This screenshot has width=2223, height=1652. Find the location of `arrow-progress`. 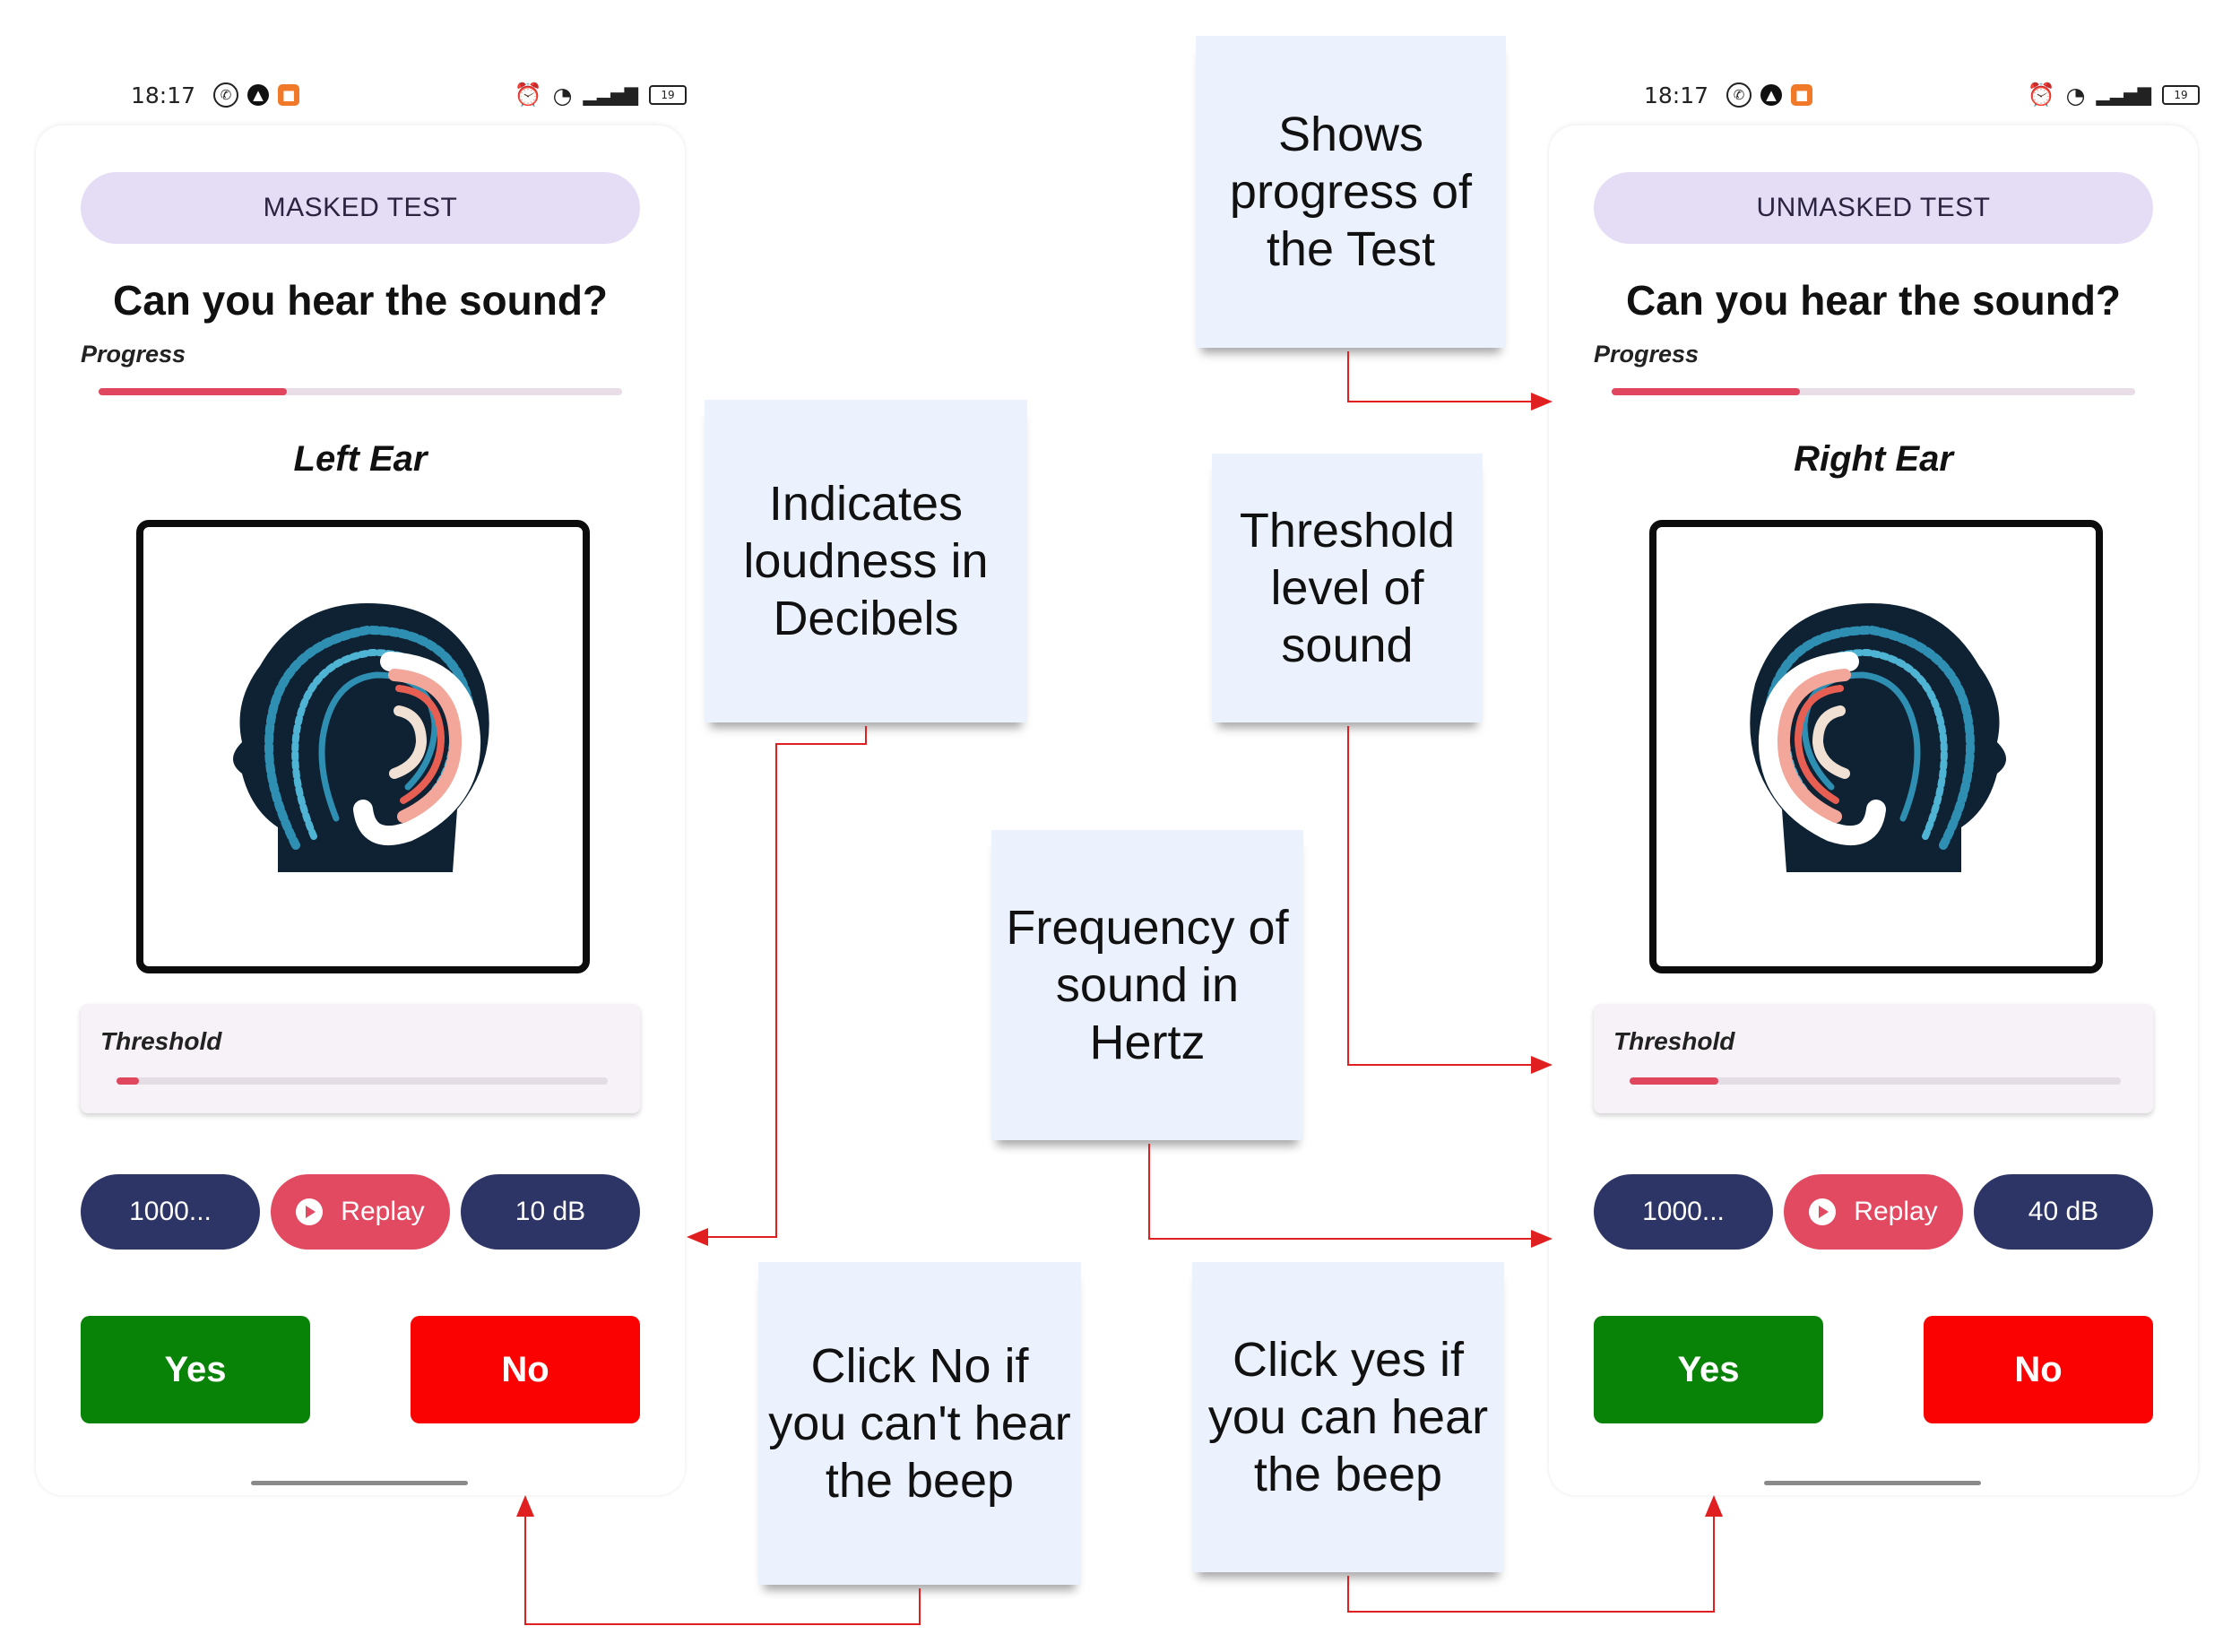

arrow-progress is located at coordinates (1450, 381).